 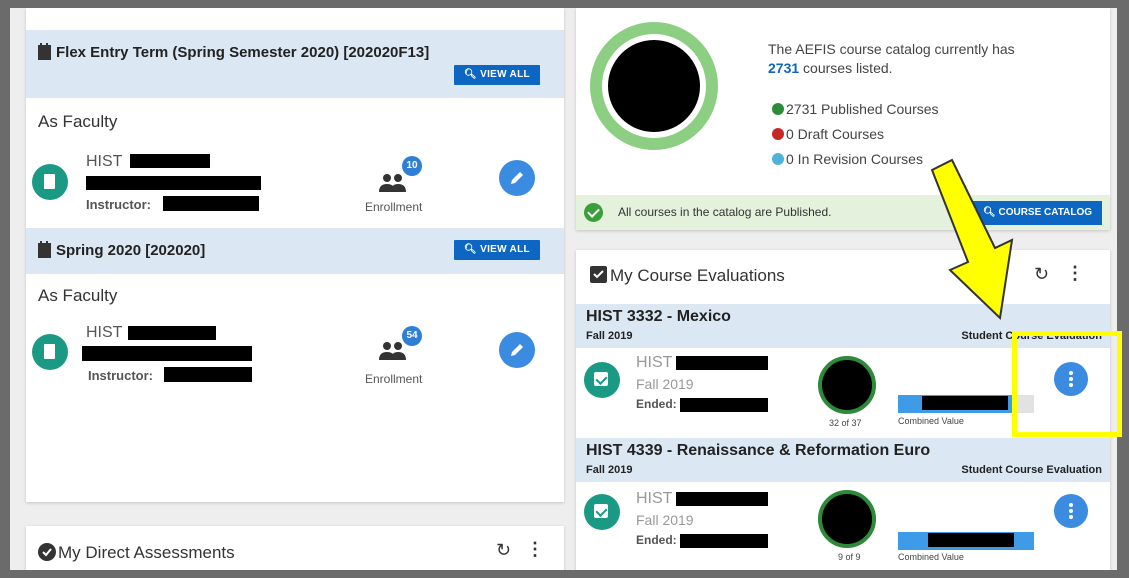 I want to click on course-catalog-button: 🔍︎ COURSE CATALOG, so click(x=1037, y=213).